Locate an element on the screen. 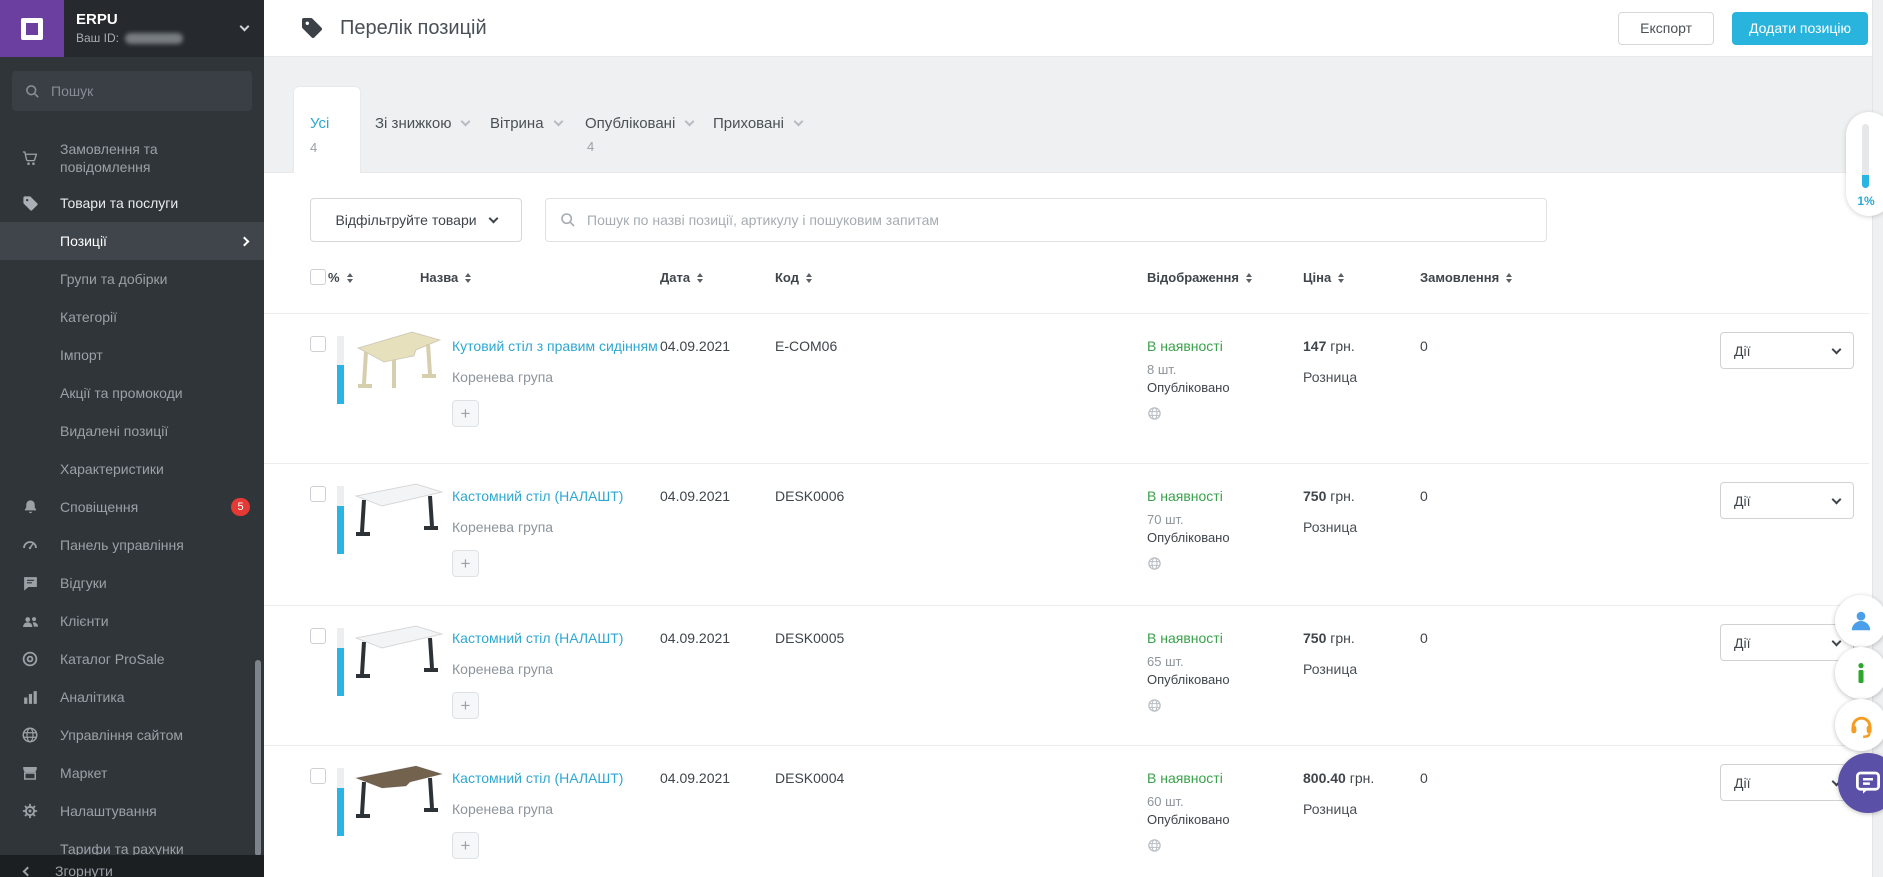 Image resolution: width=1883 pixels, height=877 pixels. info-fab-button is located at coordinates (1859, 673).